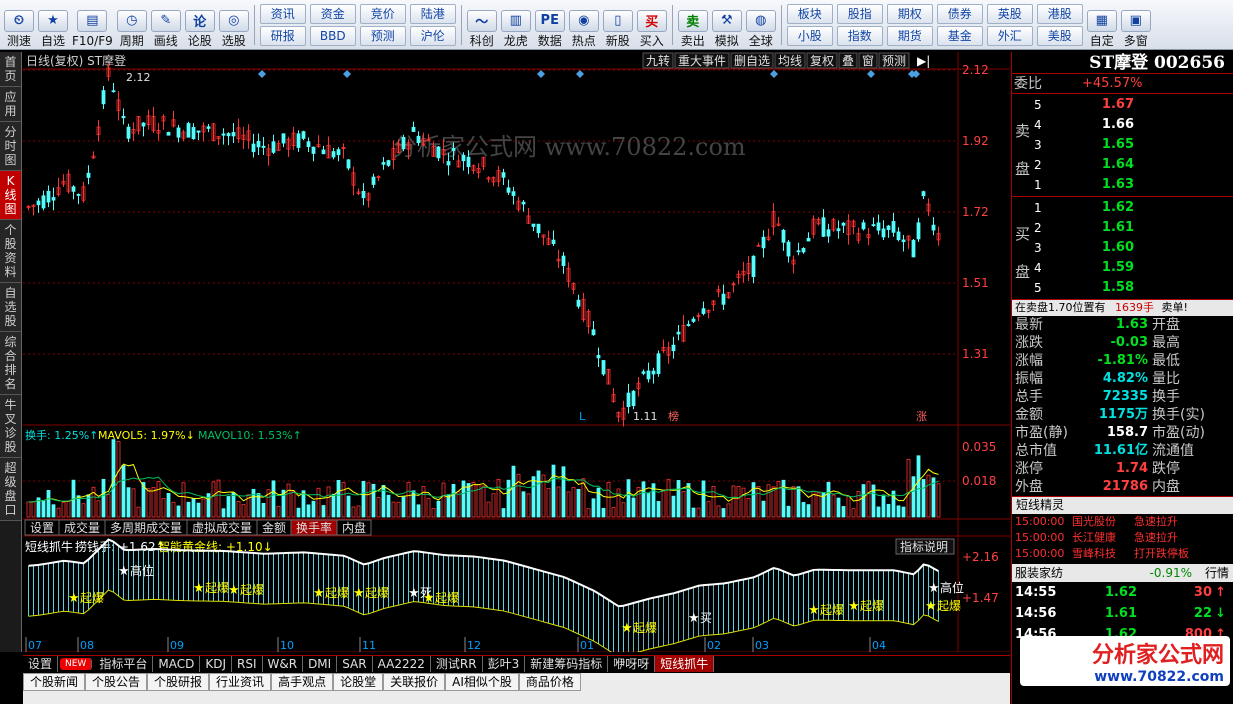 The width and height of the screenshot is (1233, 704). I want to click on toolbar-small-button: 股指, so click(859, 13).